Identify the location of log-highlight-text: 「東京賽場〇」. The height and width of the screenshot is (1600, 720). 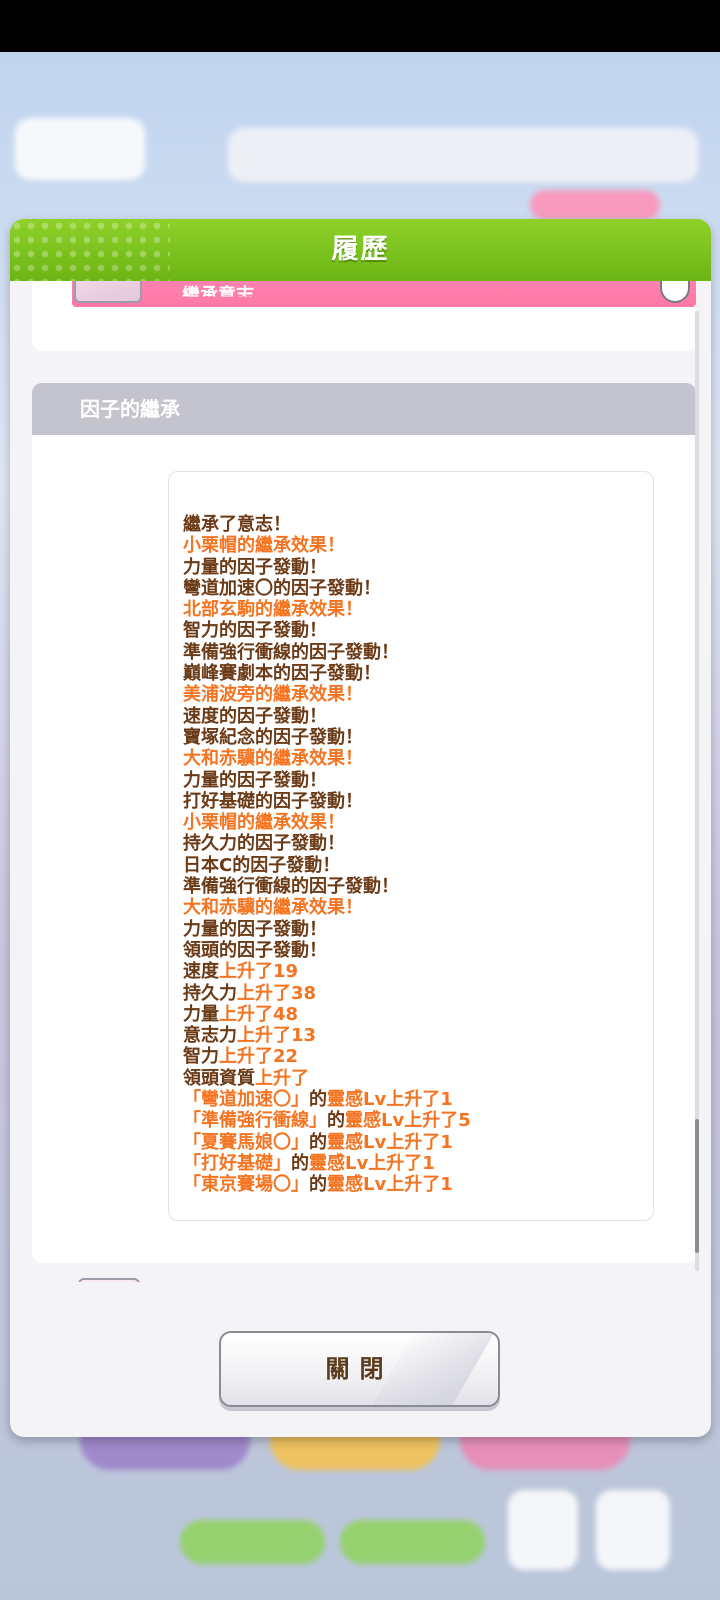
(246, 1185).